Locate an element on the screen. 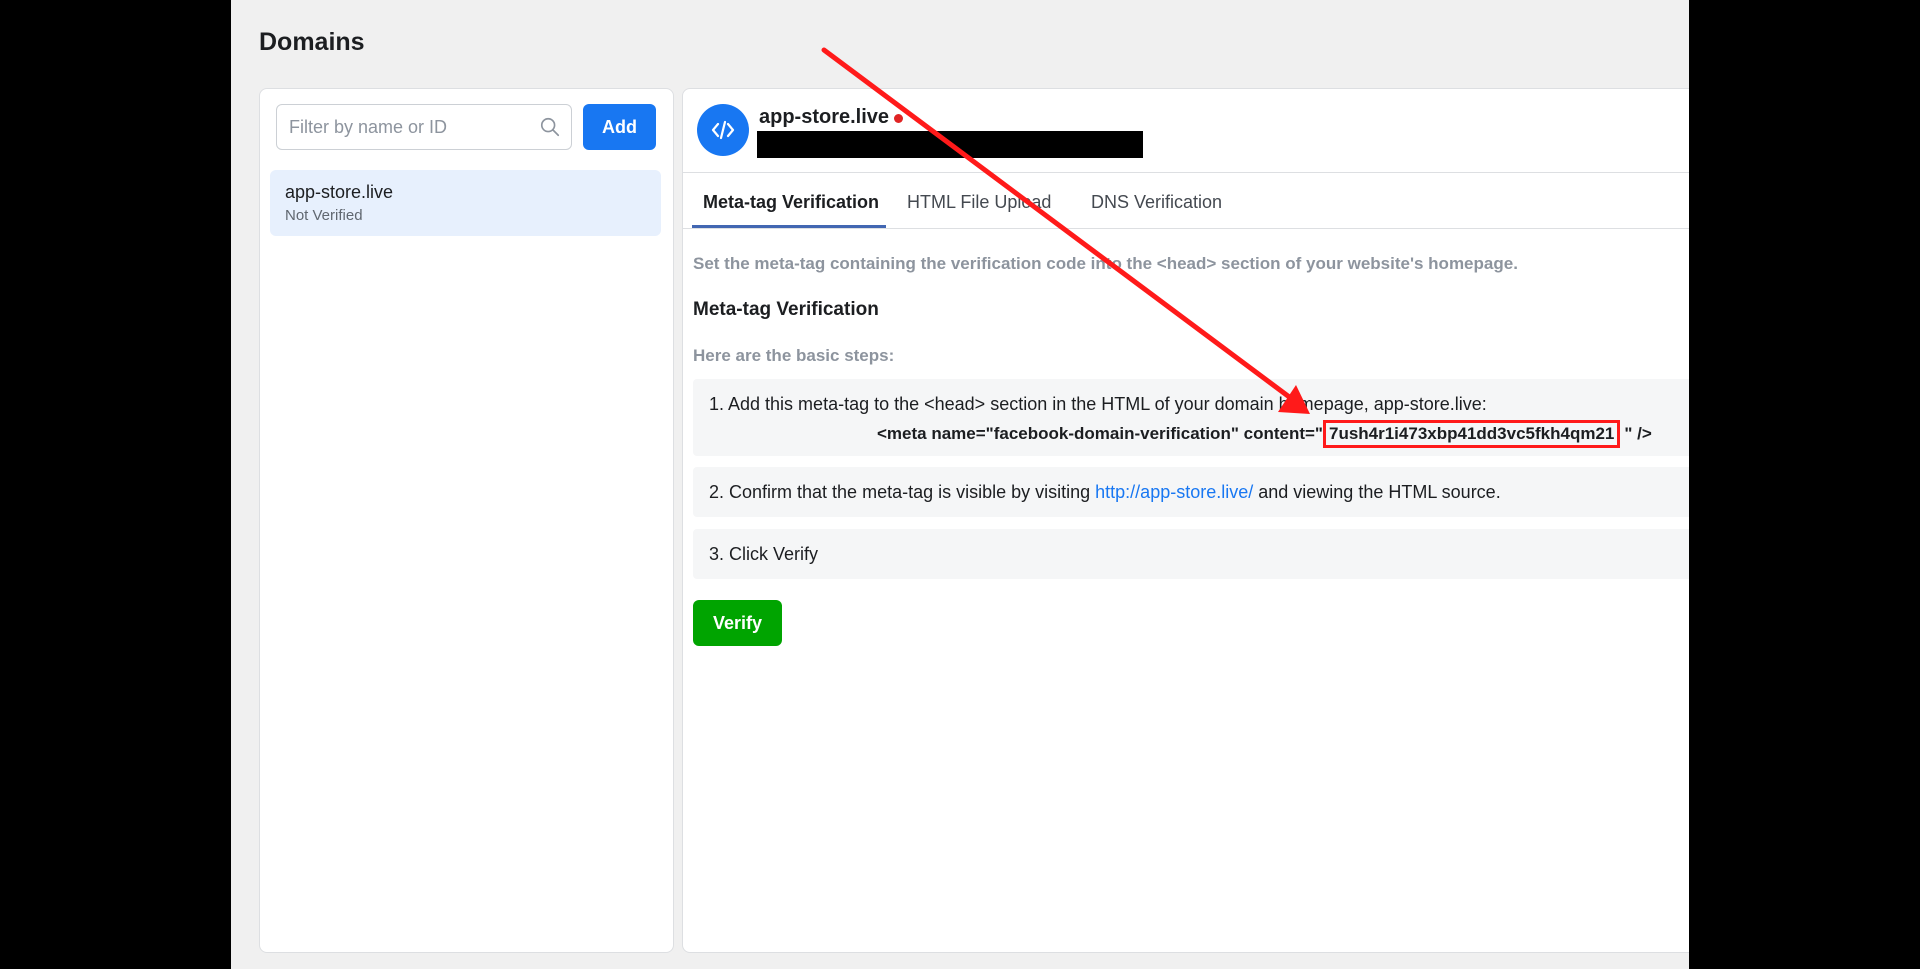 The image size is (1920, 969). homepage-link: http://app-store.live/ is located at coordinates (1174, 492).